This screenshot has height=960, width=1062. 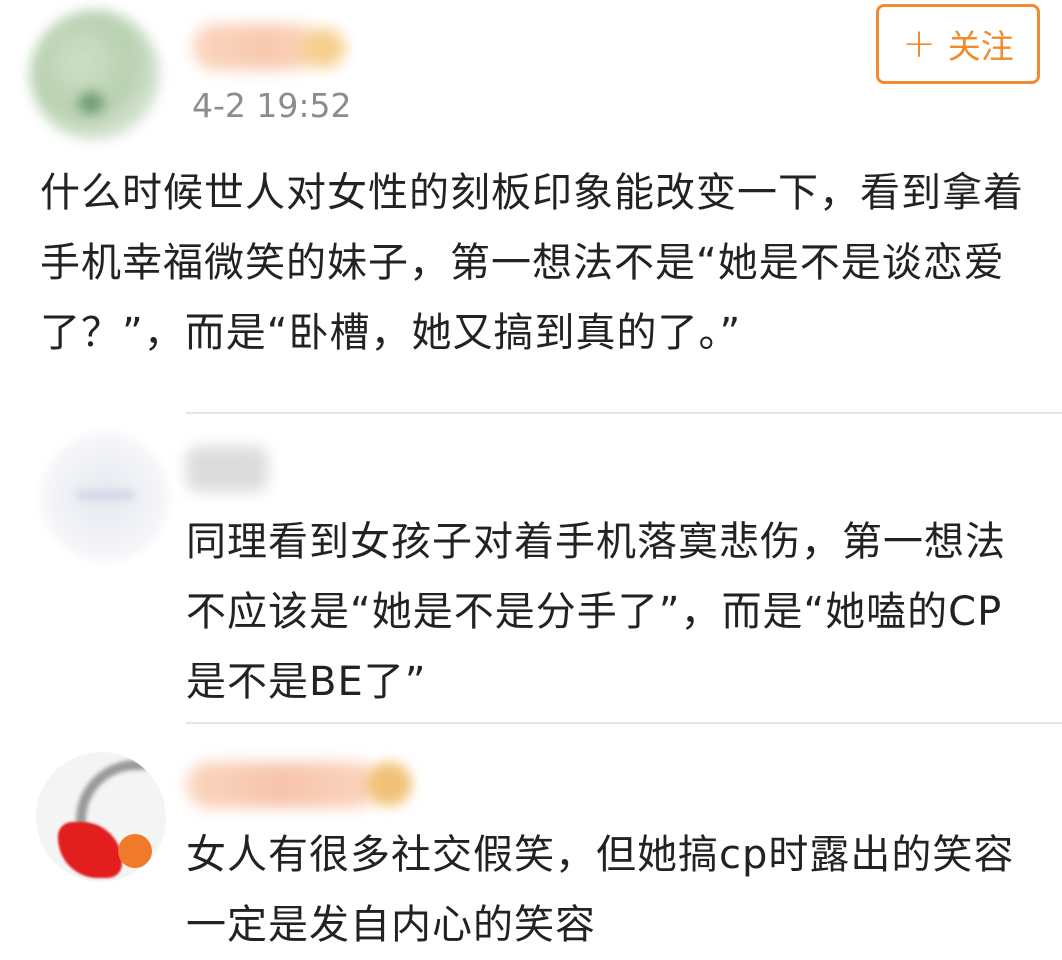 I want to click on follow-label: 关注, so click(x=980, y=46).